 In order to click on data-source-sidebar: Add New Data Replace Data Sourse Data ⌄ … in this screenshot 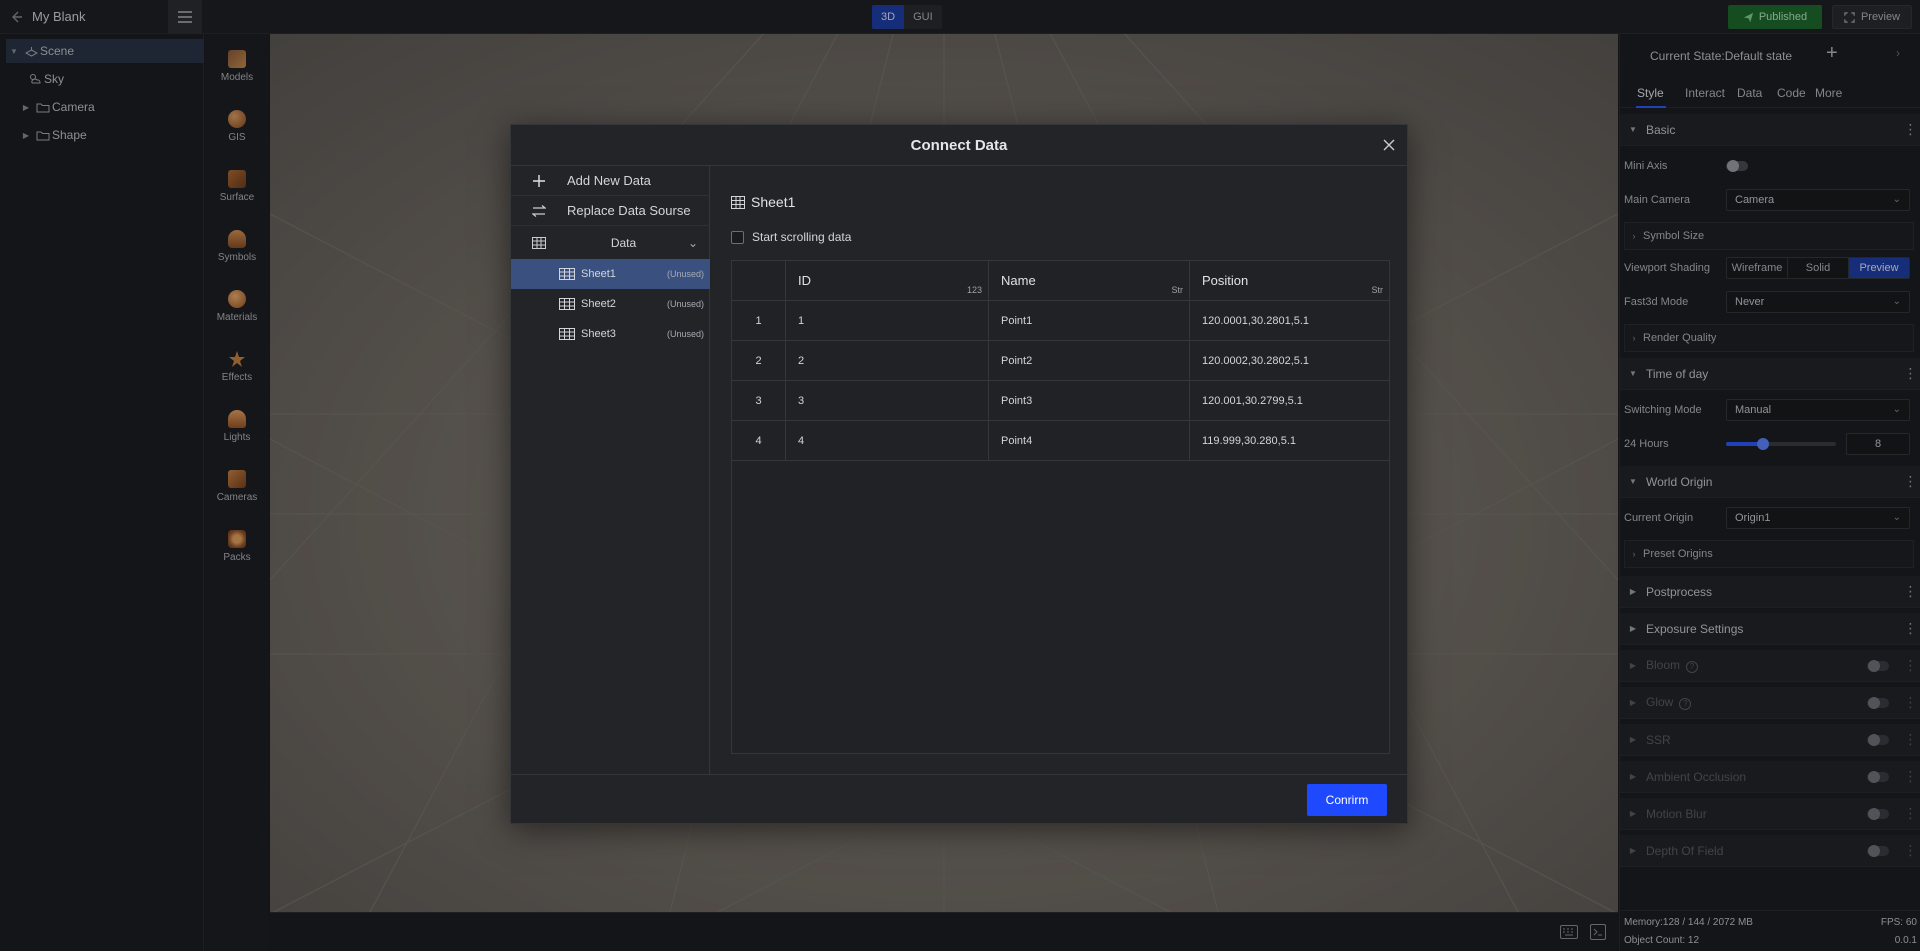, I will do `click(610, 470)`.